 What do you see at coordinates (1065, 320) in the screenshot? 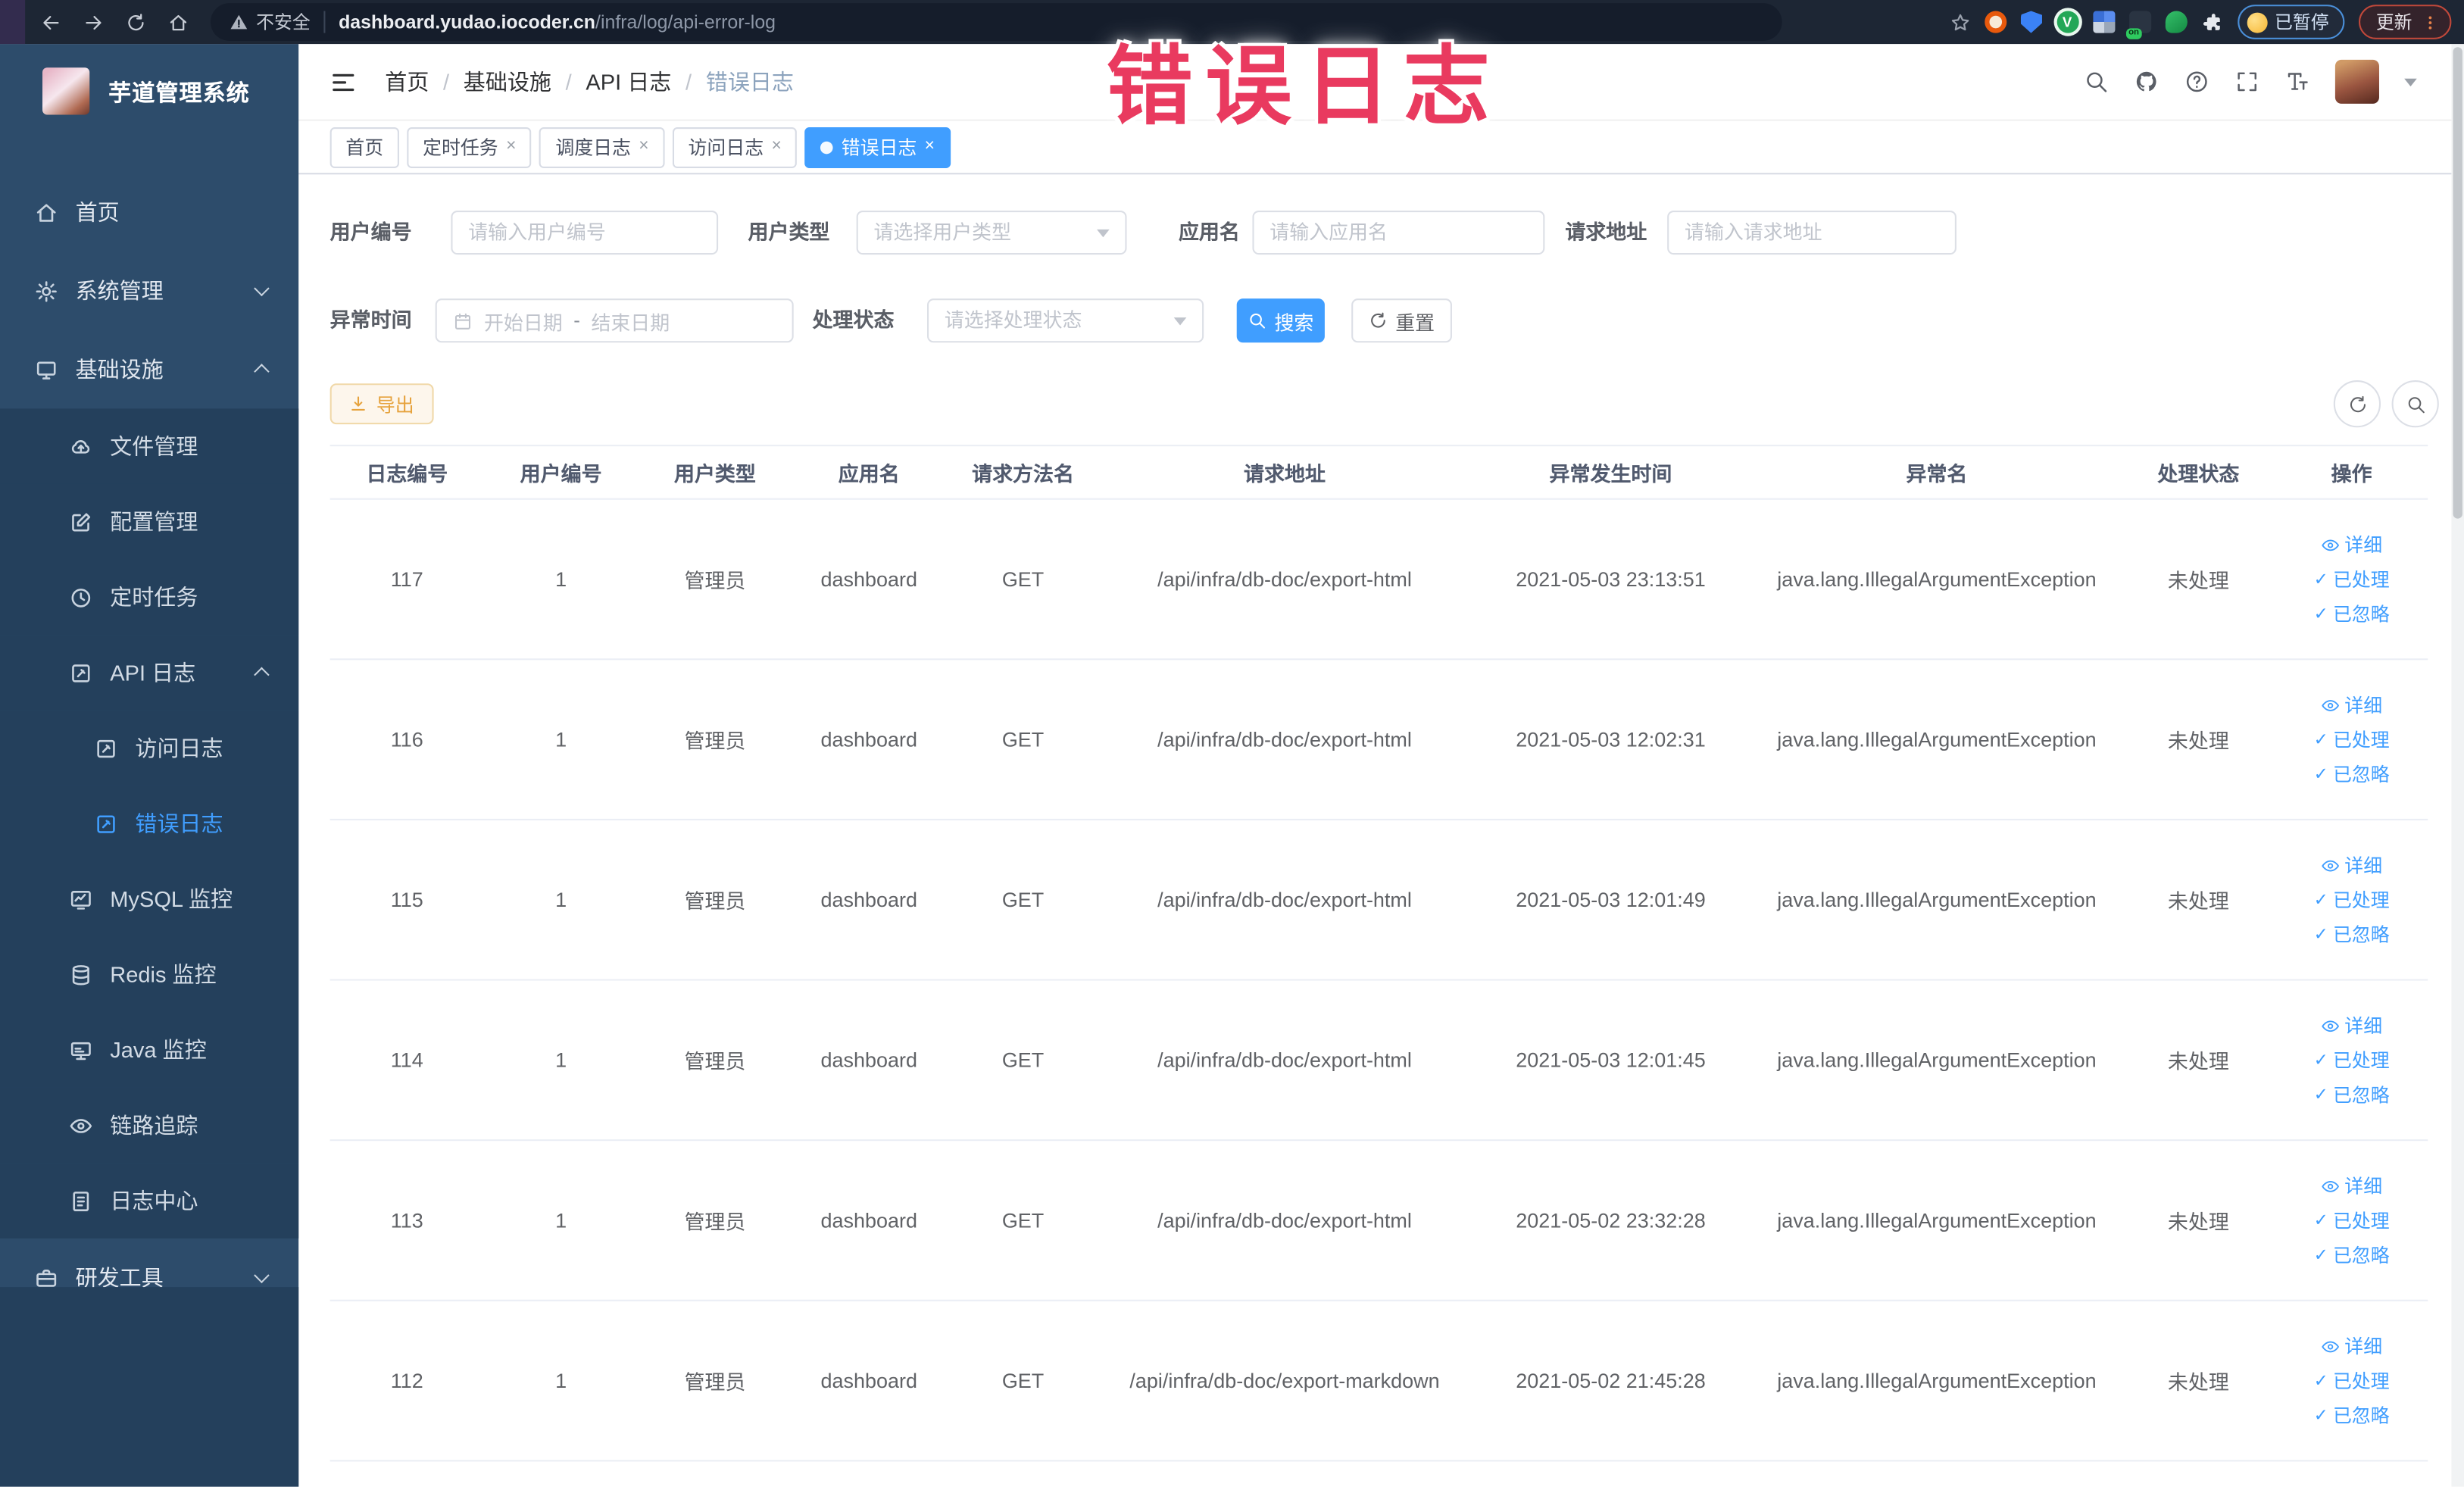
I see `process-status-select` at bounding box center [1065, 320].